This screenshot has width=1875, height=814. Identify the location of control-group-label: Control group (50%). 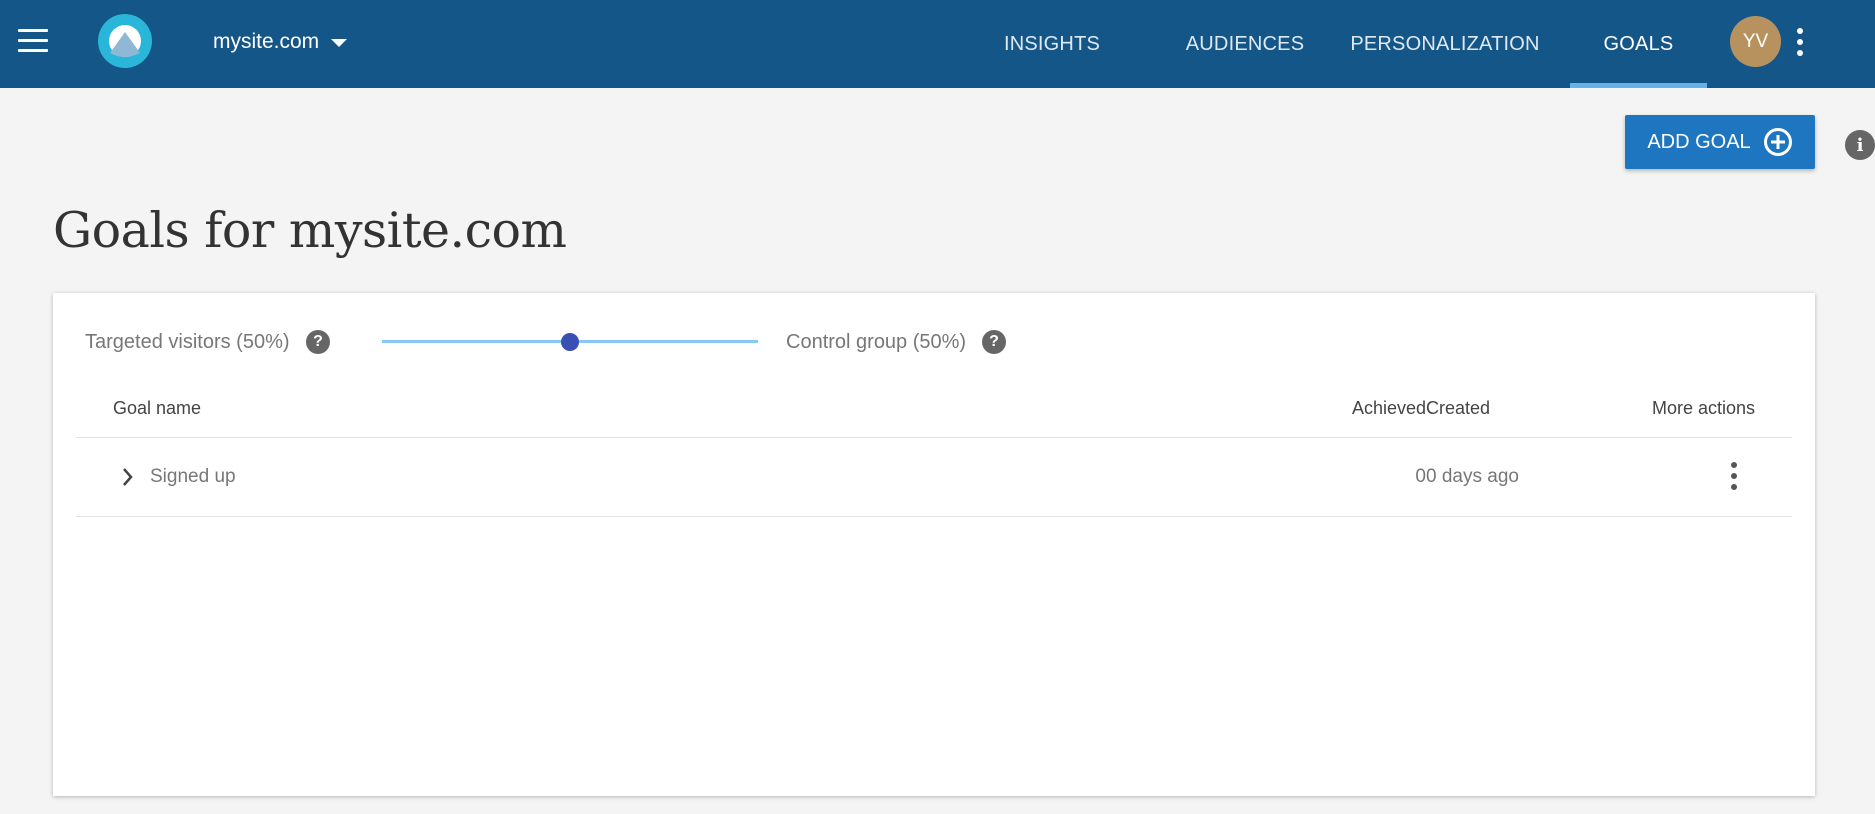
(876, 341).